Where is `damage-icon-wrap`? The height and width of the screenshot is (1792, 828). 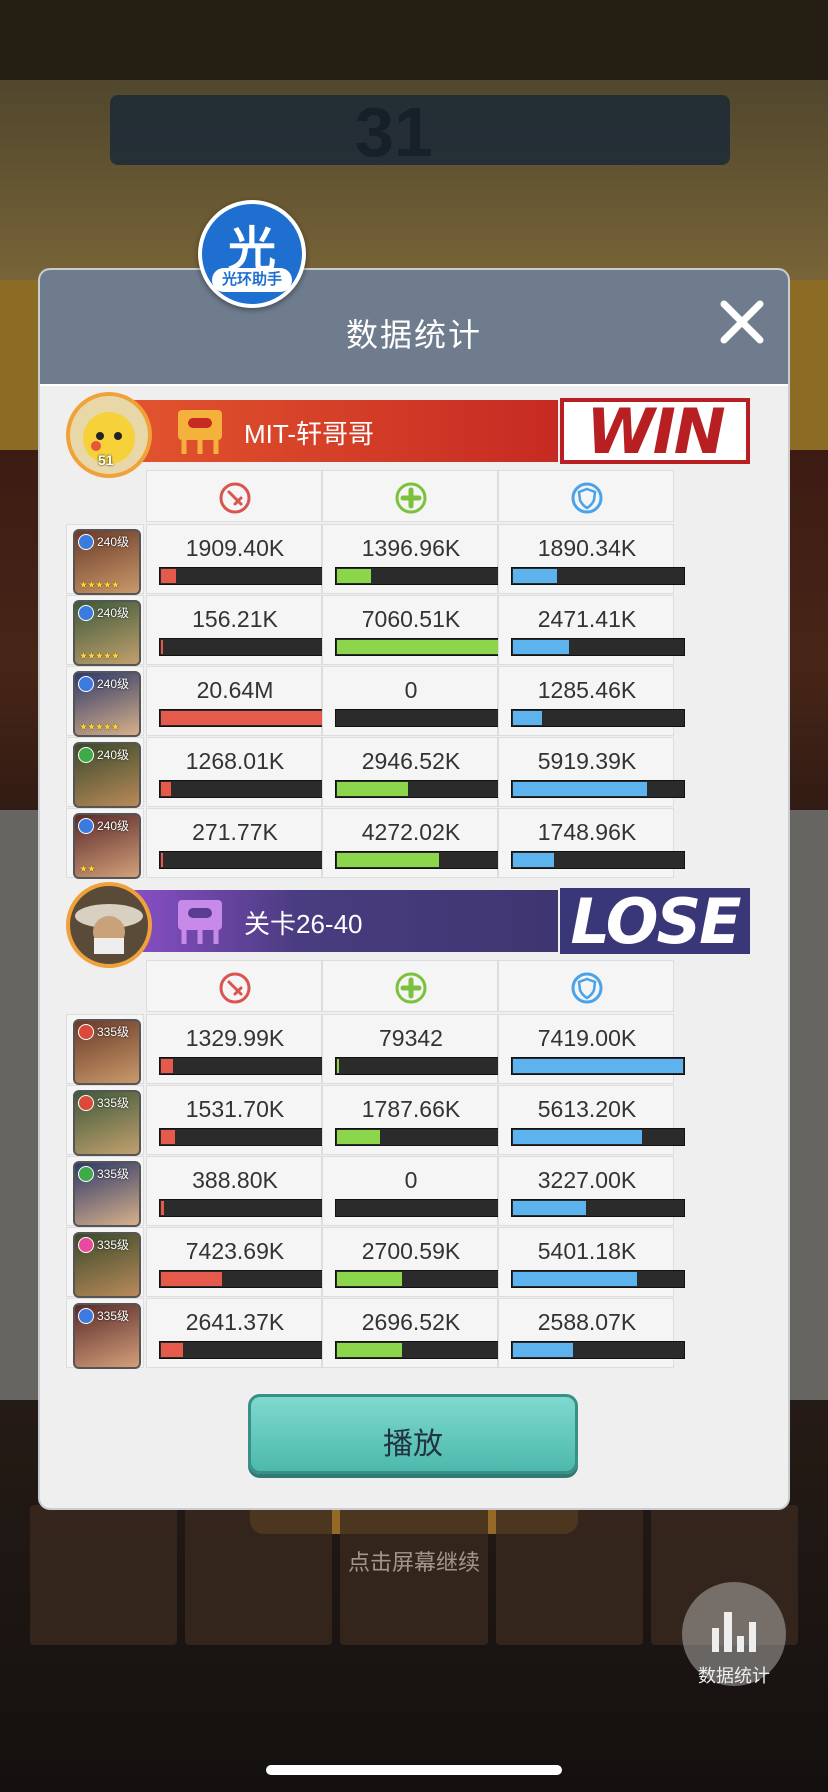 damage-icon-wrap is located at coordinates (235, 988).